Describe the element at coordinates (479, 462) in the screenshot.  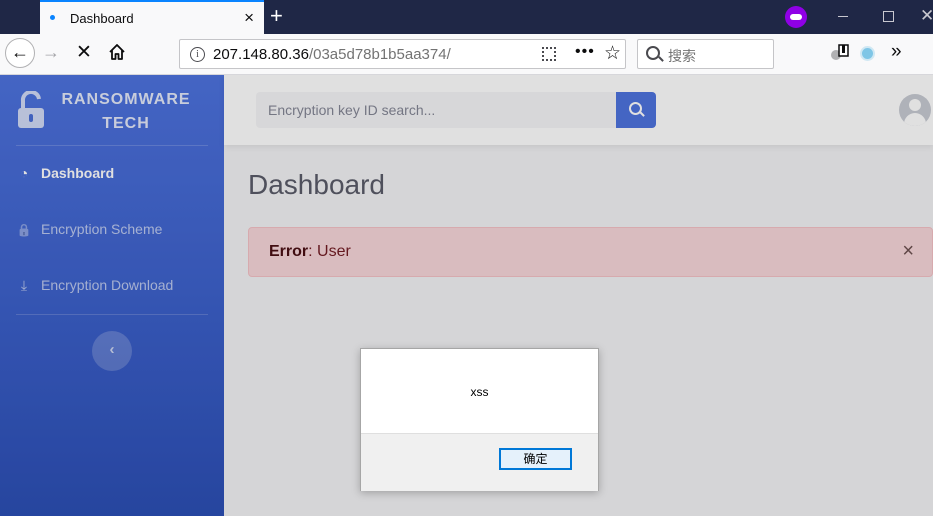
I see `dialog-footer: 确定` at that location.